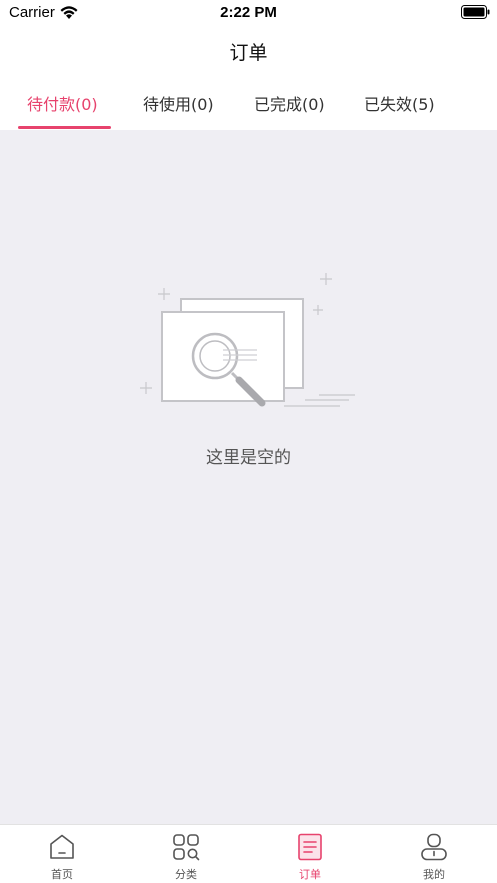 Image resolution: width=497 pixels, height=883 pixels. I want to click on empty-search-illustration-icon, so click(247, 340).